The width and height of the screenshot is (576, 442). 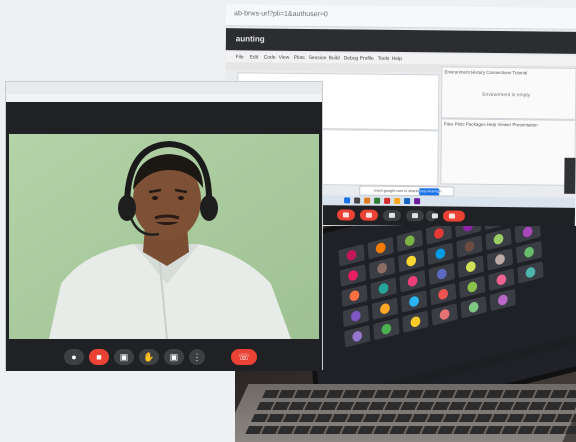 I want to click on menu-file: File, so click(x=240, y=57).